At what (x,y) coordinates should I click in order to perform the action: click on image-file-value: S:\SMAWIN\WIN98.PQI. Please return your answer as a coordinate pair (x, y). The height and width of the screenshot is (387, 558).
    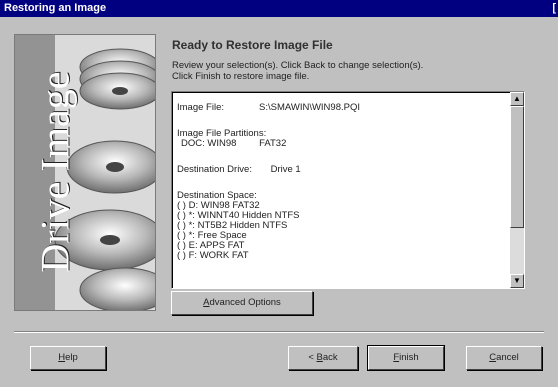
    Looking at the image, I should click on (309, 107).